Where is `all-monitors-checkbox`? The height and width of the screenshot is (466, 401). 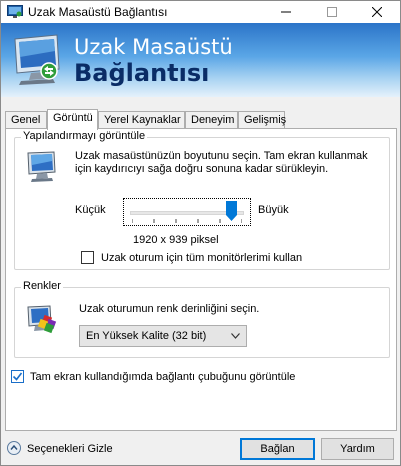 all-monitors-checkbox is located at coordinates (87, 257).